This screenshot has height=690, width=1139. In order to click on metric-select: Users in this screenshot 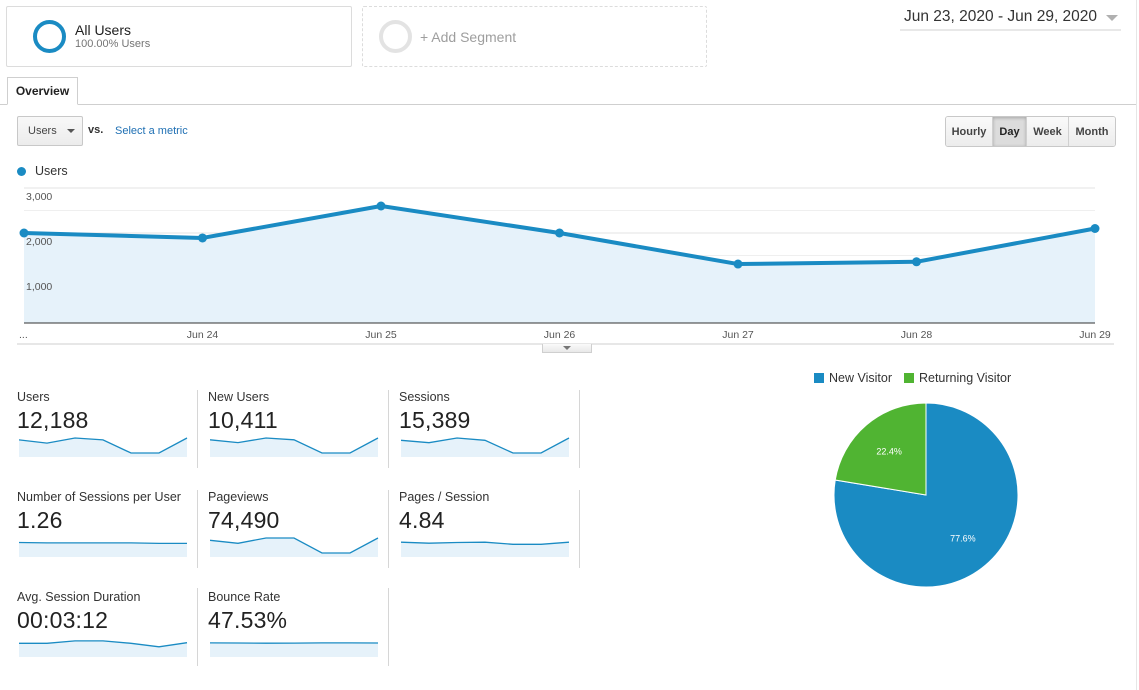, I will do `click(50, 131)`.